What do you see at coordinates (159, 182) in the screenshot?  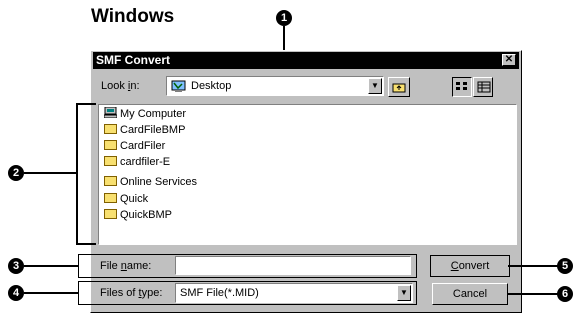 I see `list-item-label: Online Services` at bounding box center [159, 182].